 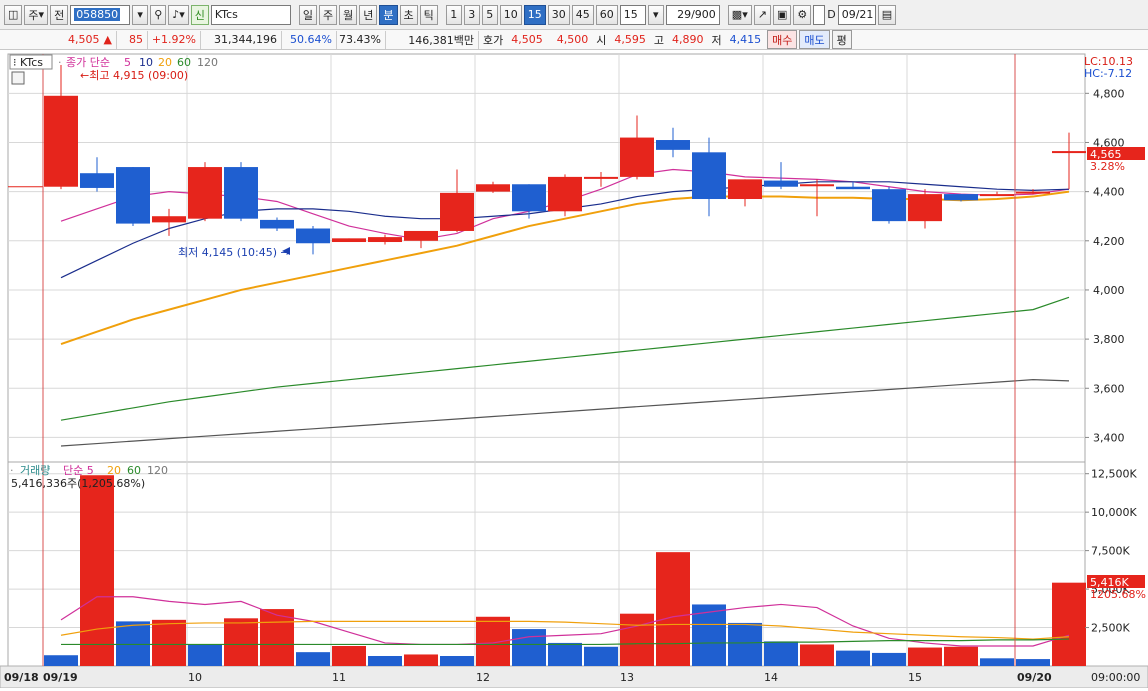 What do you see at coordinates (432, 39) in the screenshot?
I see `trade-amount: 146,381백만` at bounding box center [432, 39].